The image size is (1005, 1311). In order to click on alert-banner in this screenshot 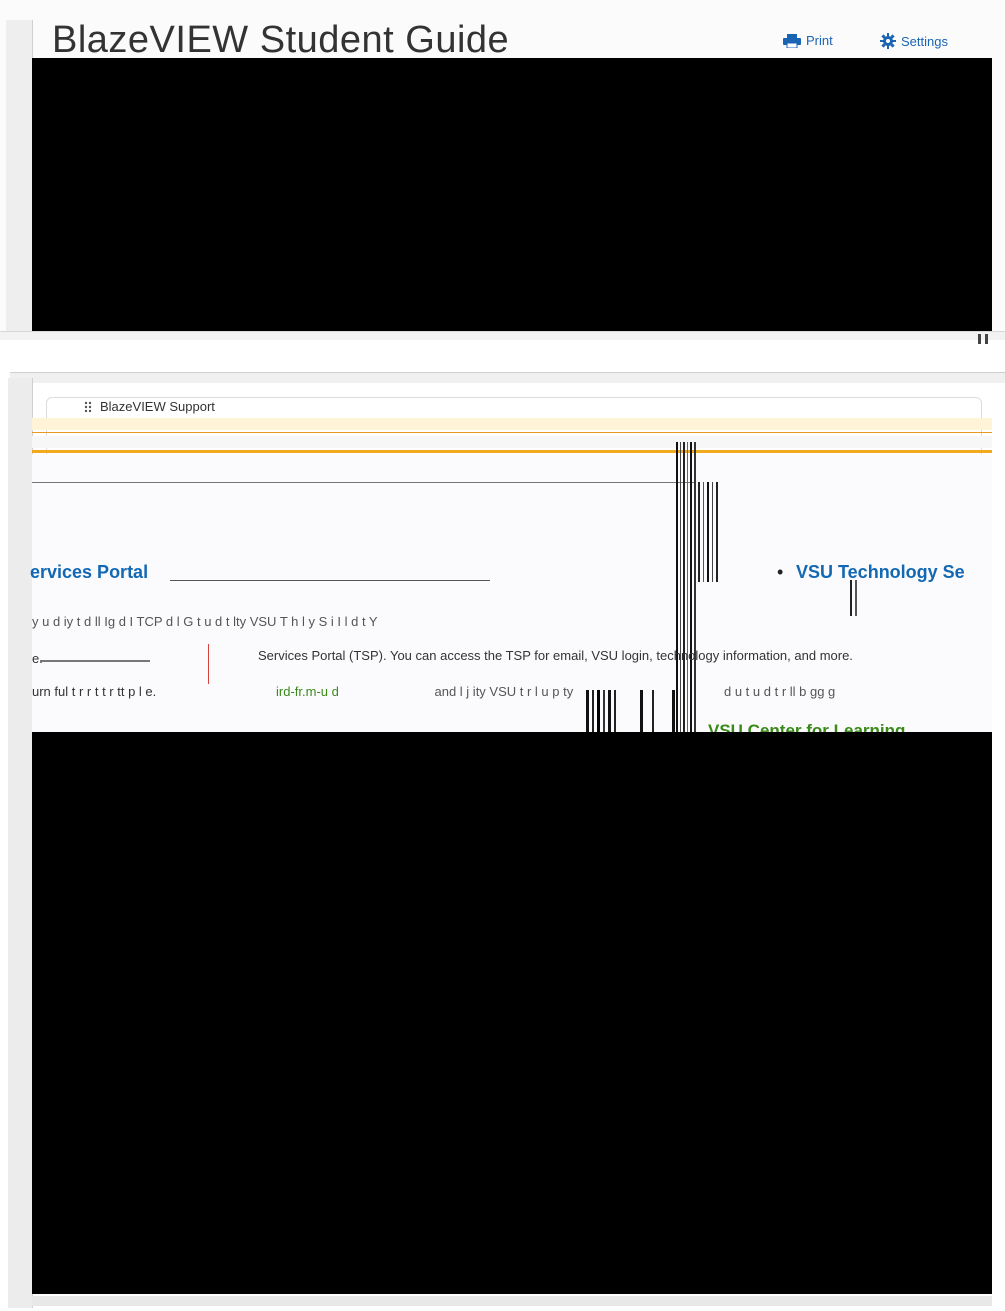, I will do `click(512, 424)`.